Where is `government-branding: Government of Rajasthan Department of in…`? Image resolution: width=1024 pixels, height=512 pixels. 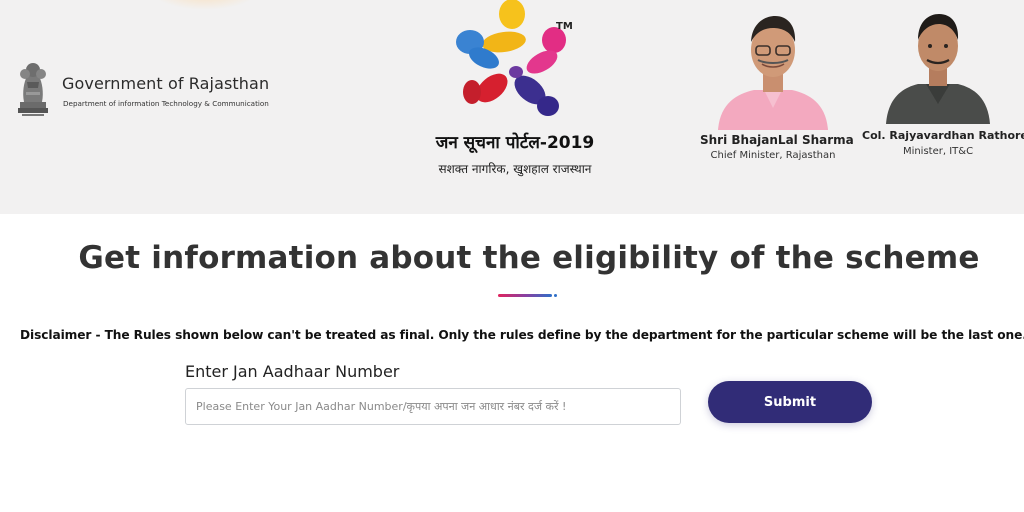 government-branding: Government of Rajasthan Department of in… is located at coordinates (157, 91).